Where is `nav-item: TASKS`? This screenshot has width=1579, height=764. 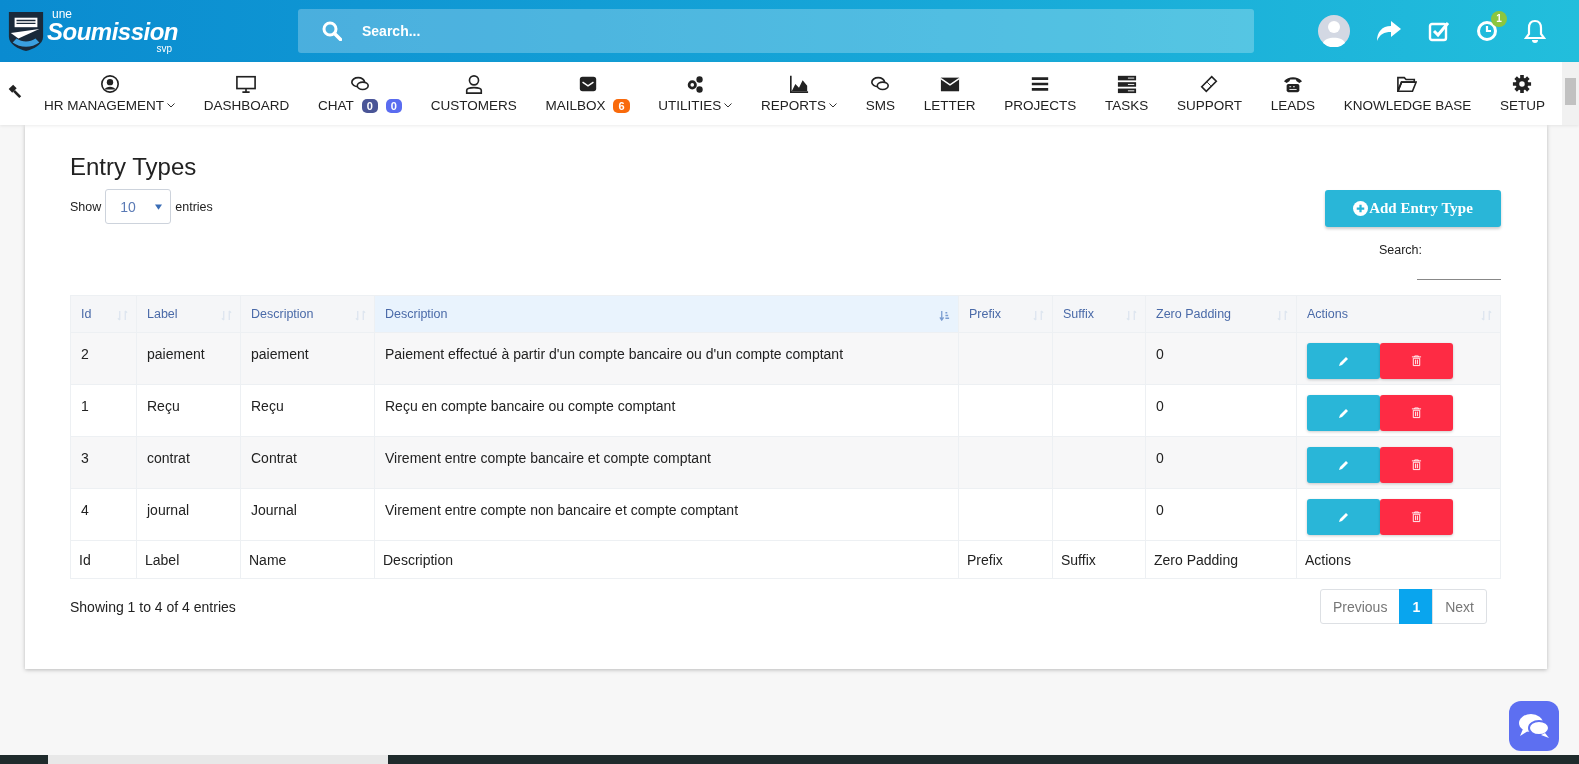 nav-item: TASKS is located at coordinates (1126, 93).